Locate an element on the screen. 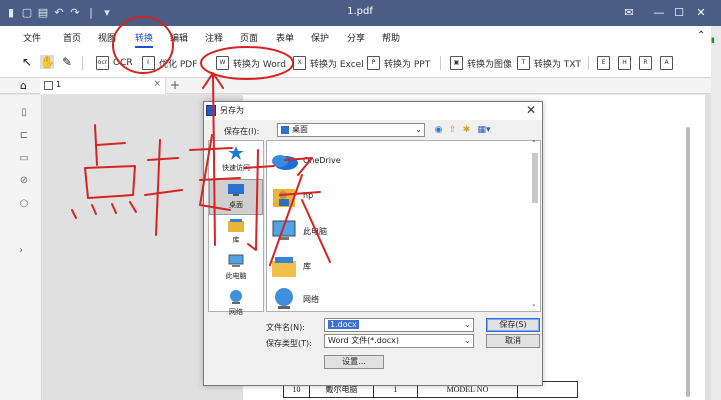  filetype-dropdown: Word 文件(*.docx) ⌄ is located at coordinates (399, 341).